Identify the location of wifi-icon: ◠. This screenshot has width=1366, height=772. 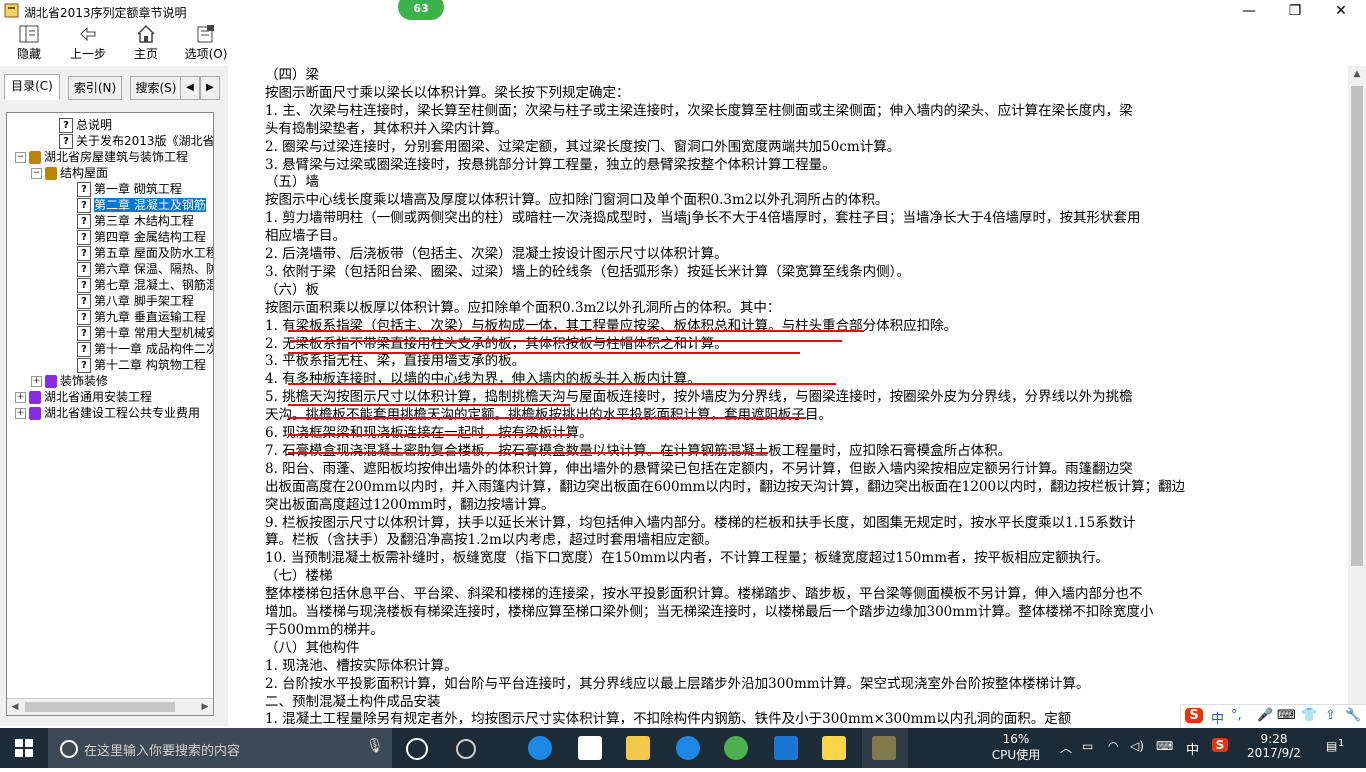
(1113, 746).